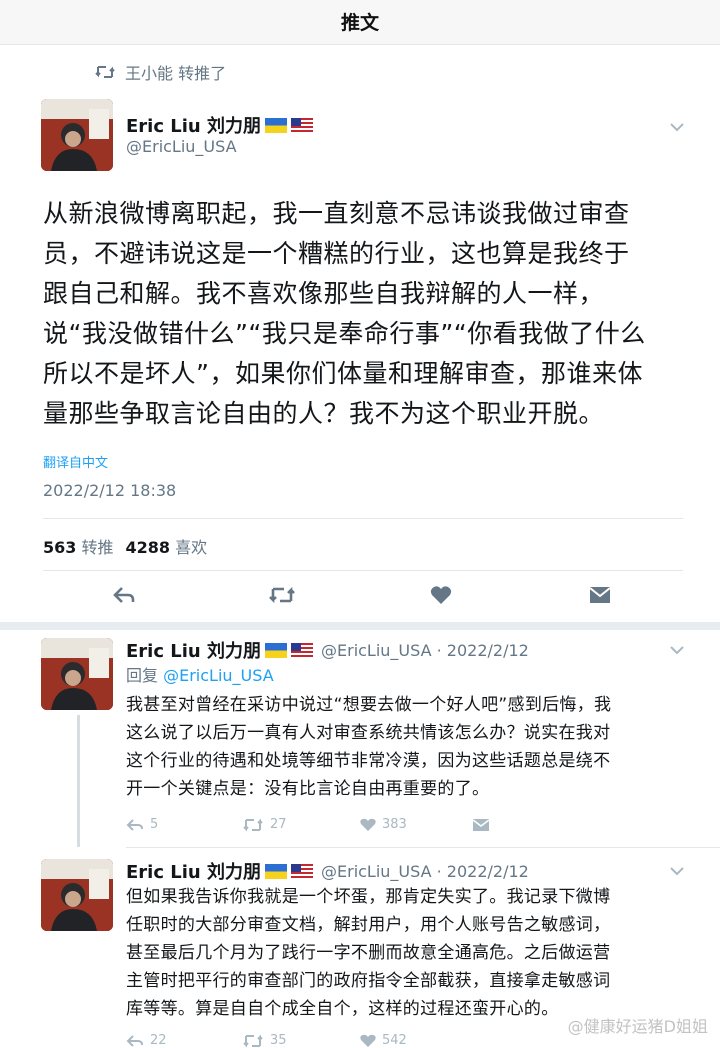 Image resolution: width=720 pixels, height=1048 pixels. What do you see at coordinates (344, 333) in the screenshot?
I see `tweet-text-line: 说“我没做错什么”“我只是奉命行事”“你看我做了什么` at bounding box center [344, 333].